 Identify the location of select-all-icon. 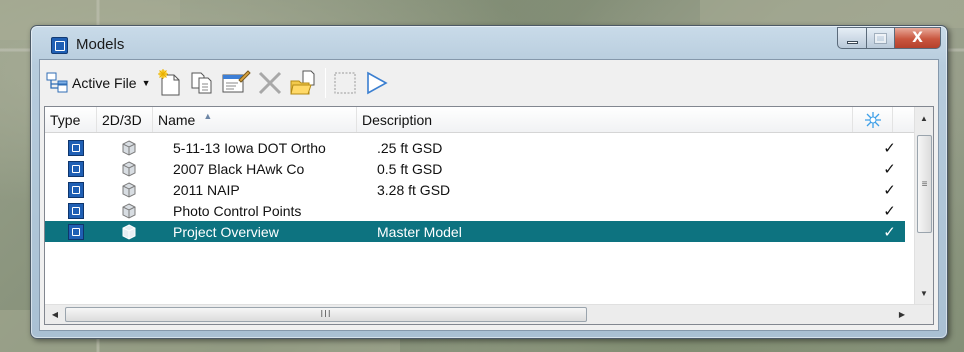
(344, 83).